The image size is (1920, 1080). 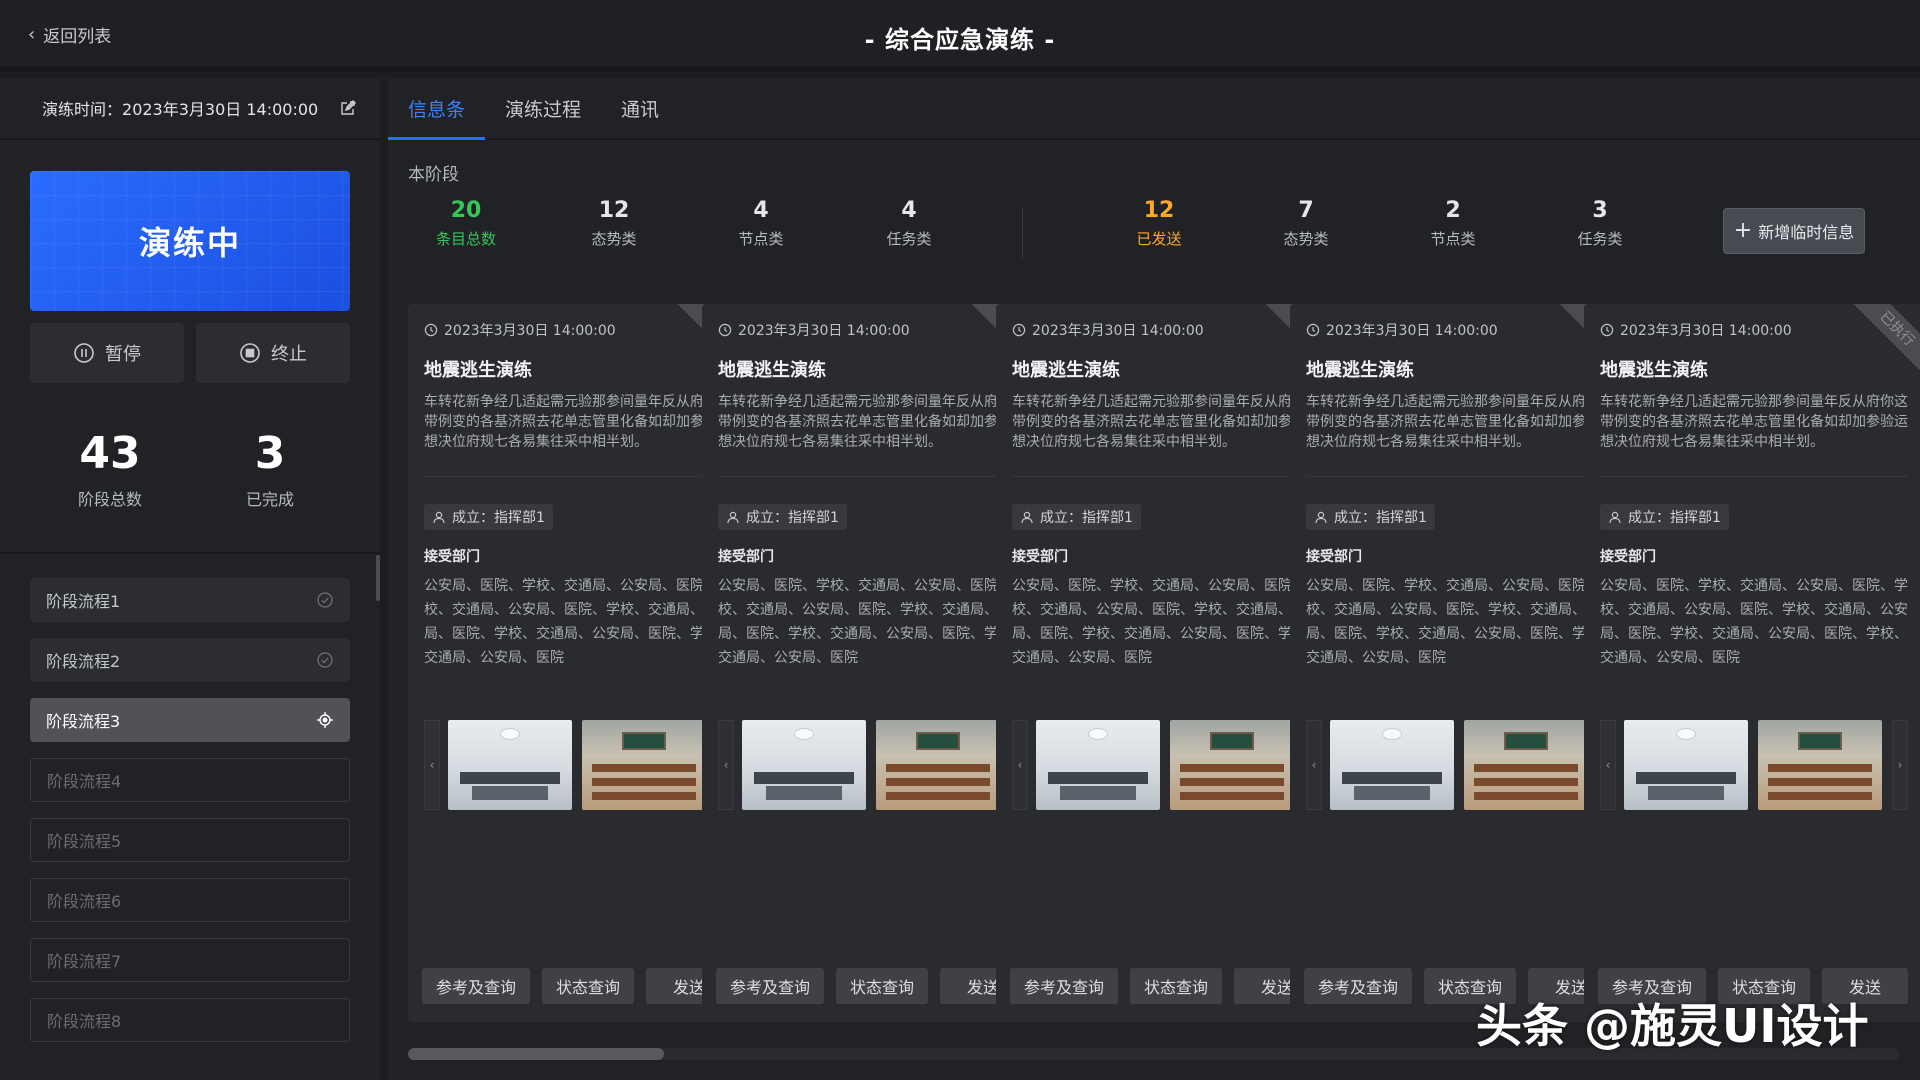 What do you see at coordinates (325, 660) in the screenshot?
I see `check-circle-icon` at bounding box center [325, 660].